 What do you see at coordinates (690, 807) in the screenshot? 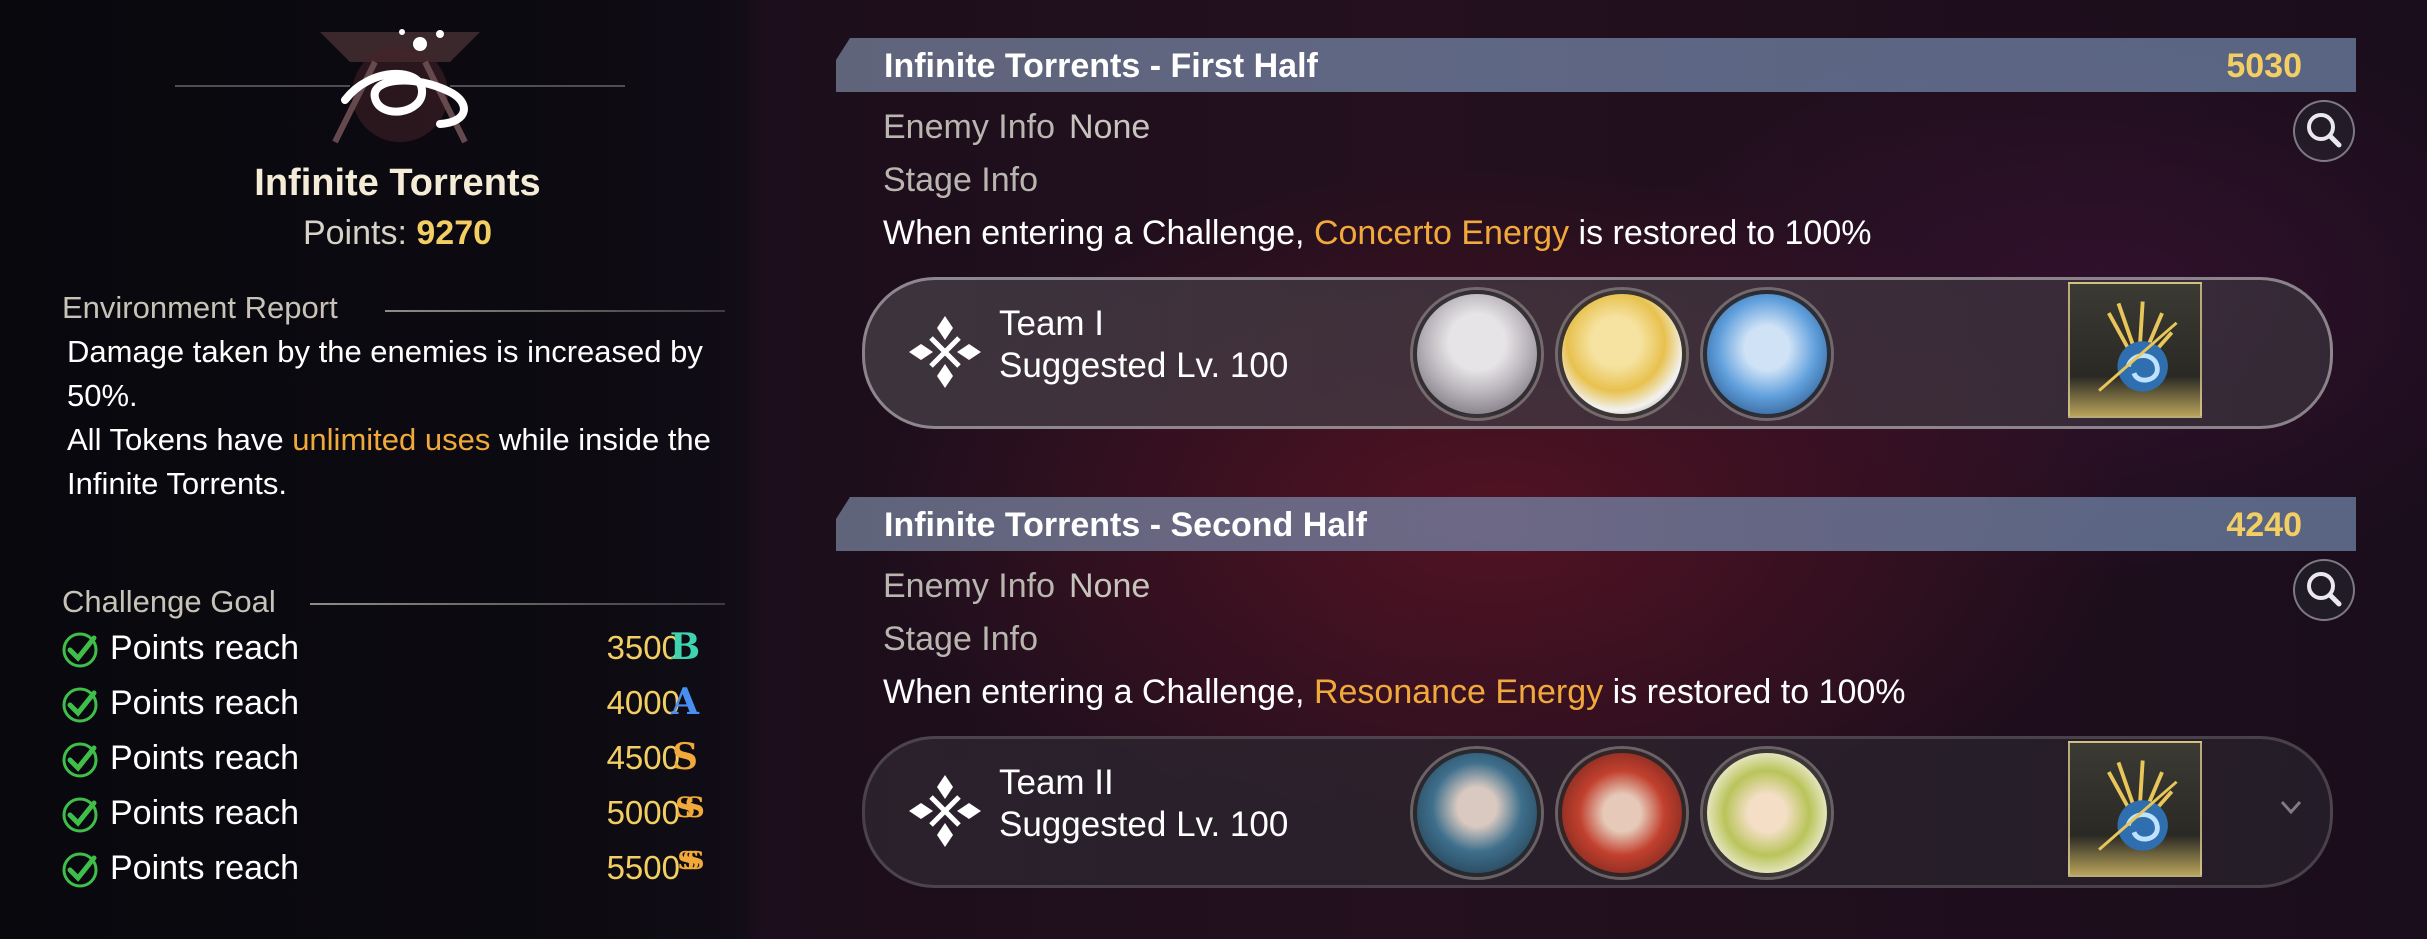
I see `grade-ss-icon: SS` at bounding box center [690, 807].